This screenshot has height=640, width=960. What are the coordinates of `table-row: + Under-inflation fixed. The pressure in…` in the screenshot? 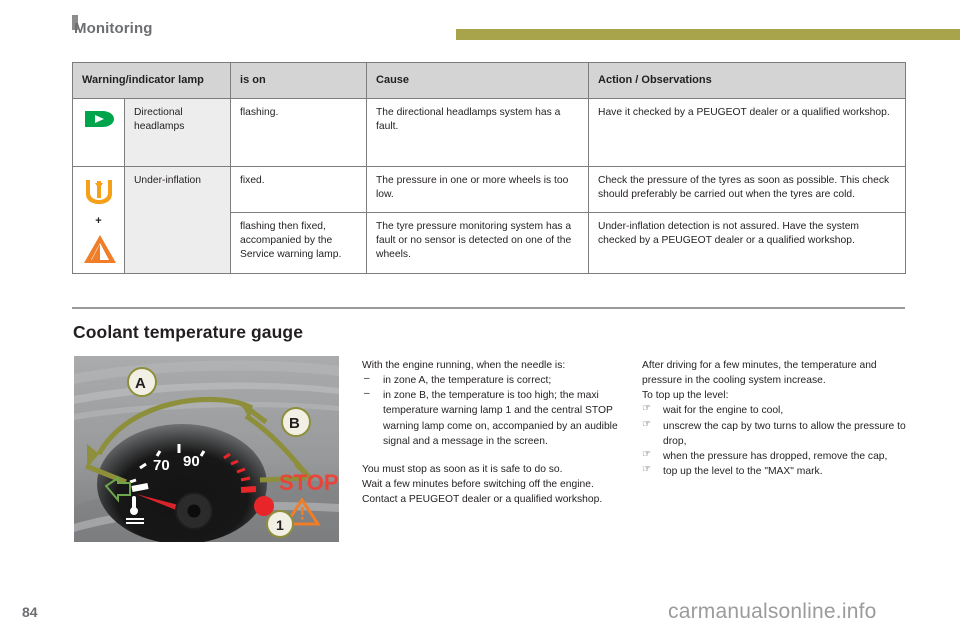 It's located at (489, 219).